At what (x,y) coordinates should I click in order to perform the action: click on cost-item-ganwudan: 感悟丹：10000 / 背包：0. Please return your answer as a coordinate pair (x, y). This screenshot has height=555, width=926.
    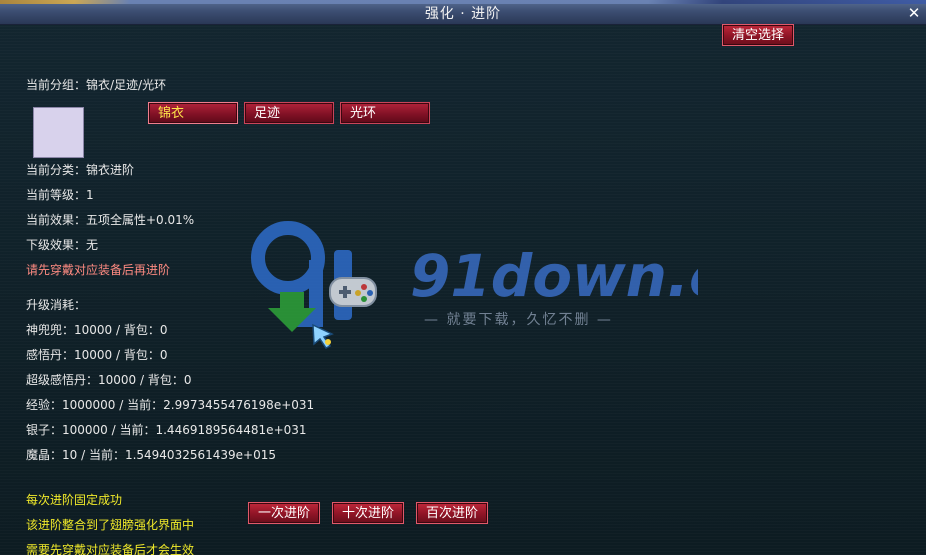
    Looking at the image, I should click on (97, 355).